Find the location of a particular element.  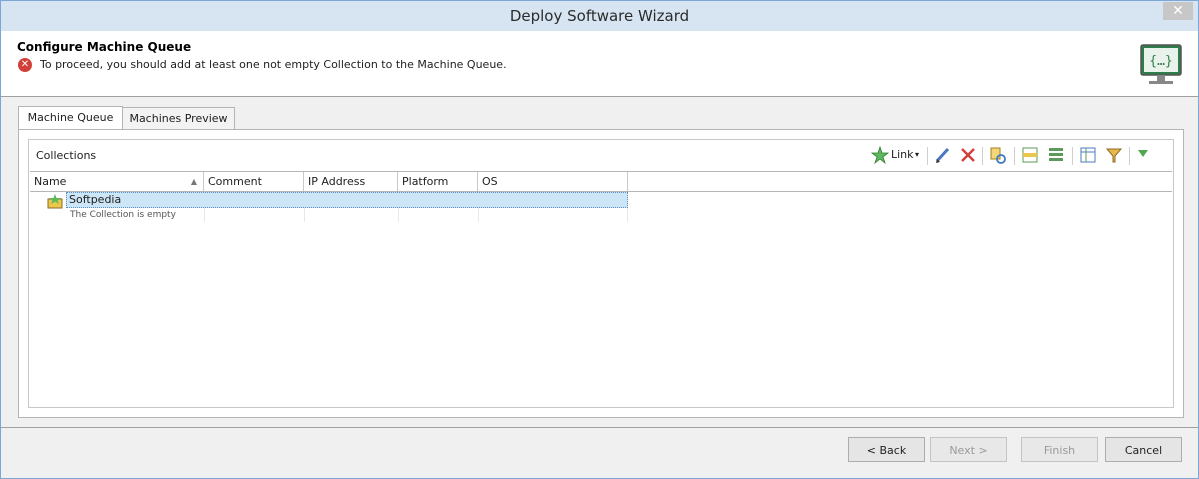

monitor-code-icon: {…} is located at coordinates (1161, 64).